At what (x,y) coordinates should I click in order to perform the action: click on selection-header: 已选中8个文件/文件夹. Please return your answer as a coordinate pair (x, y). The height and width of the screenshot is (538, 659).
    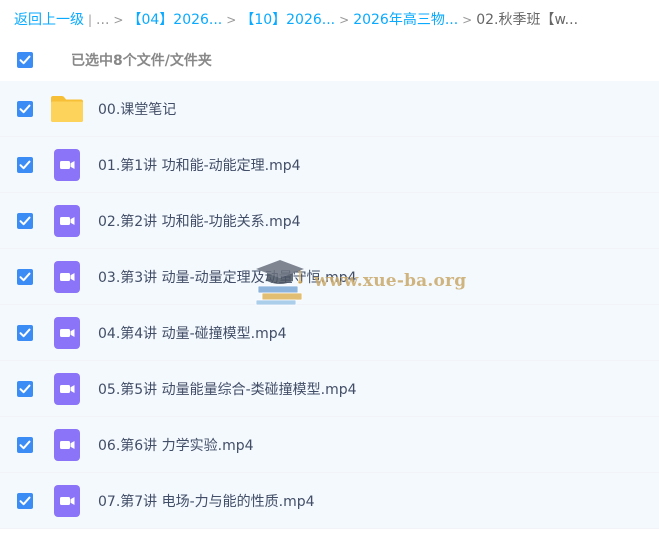
    Looking at the image, I should click on (329, 60).